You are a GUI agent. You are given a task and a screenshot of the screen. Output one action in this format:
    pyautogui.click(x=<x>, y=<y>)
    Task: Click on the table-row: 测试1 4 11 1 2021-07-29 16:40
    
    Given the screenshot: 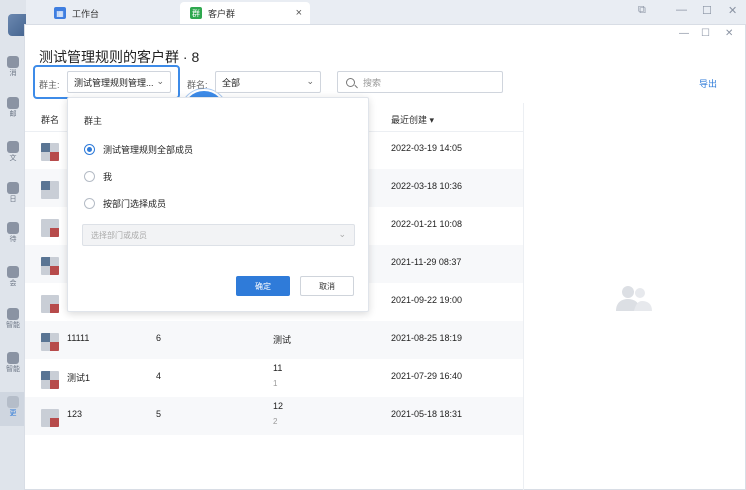 What is the action you would take?
    pyautogui.click(x=274, y=378)
    